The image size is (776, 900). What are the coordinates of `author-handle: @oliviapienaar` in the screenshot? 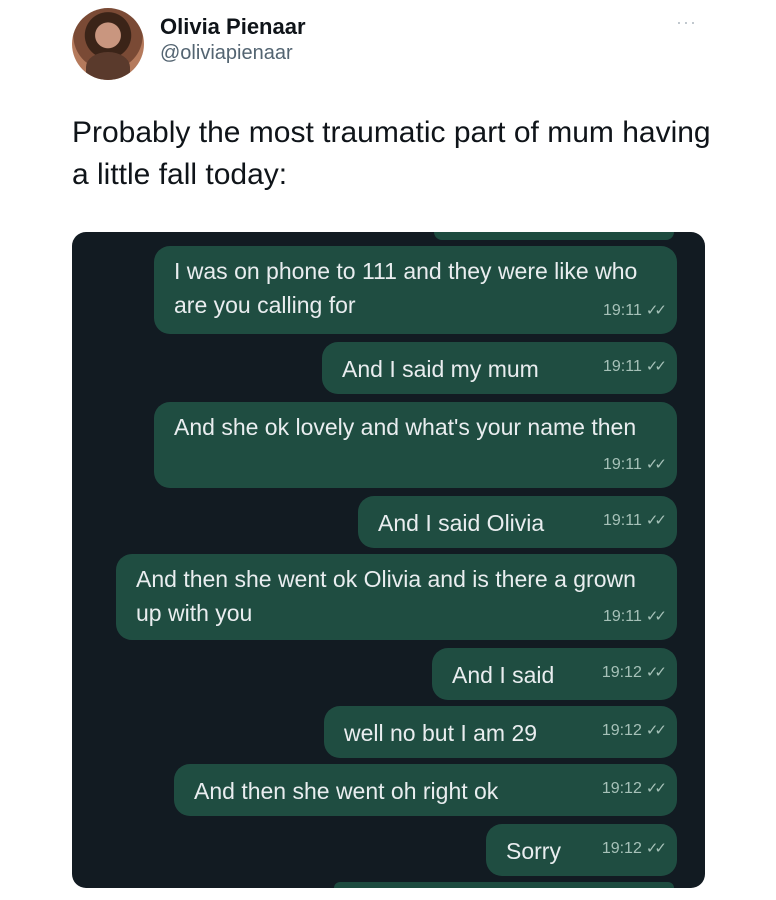 It's located at (226, 53).